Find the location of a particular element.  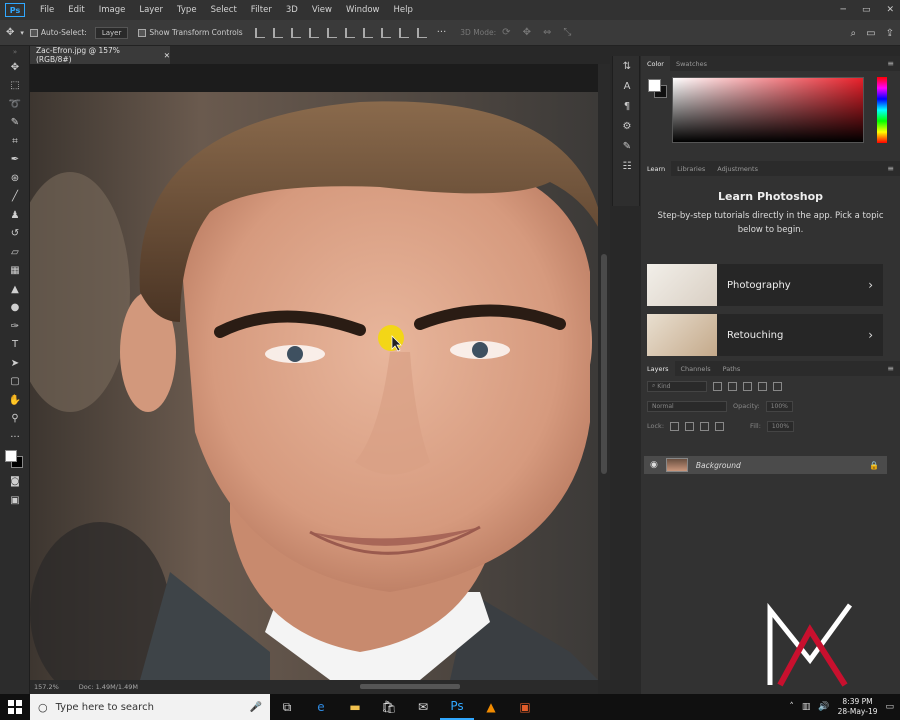

color-swatches is located at coordinates (15, 460).